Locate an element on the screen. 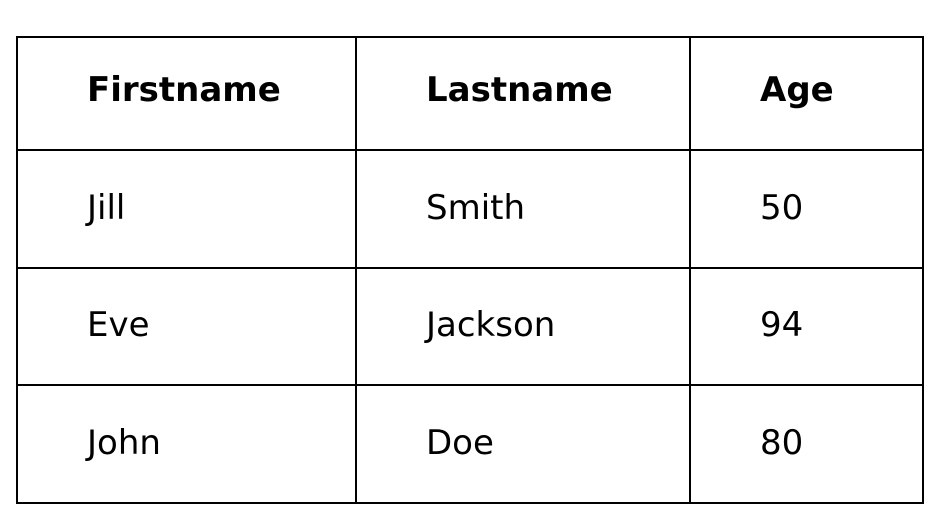 The height and width of the screenshot is (517, 931). age-cell: 80 is located at coordinates (806, 444).